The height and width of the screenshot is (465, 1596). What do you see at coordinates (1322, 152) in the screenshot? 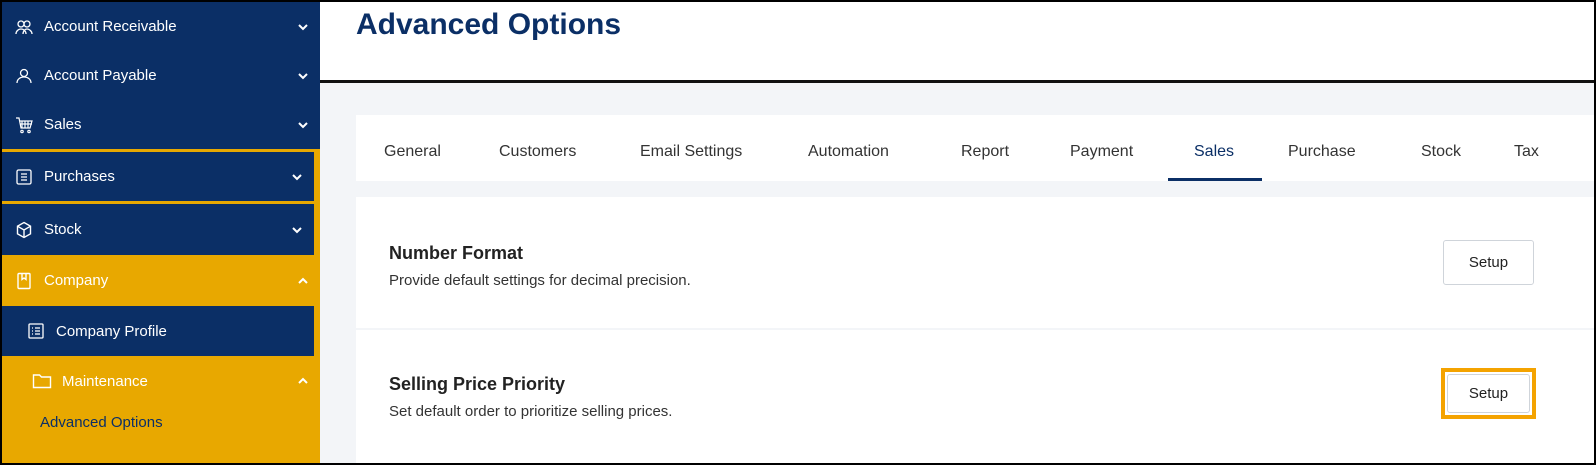
I see `tab-purchase: Purchase` at bounding box center [1322, 152].